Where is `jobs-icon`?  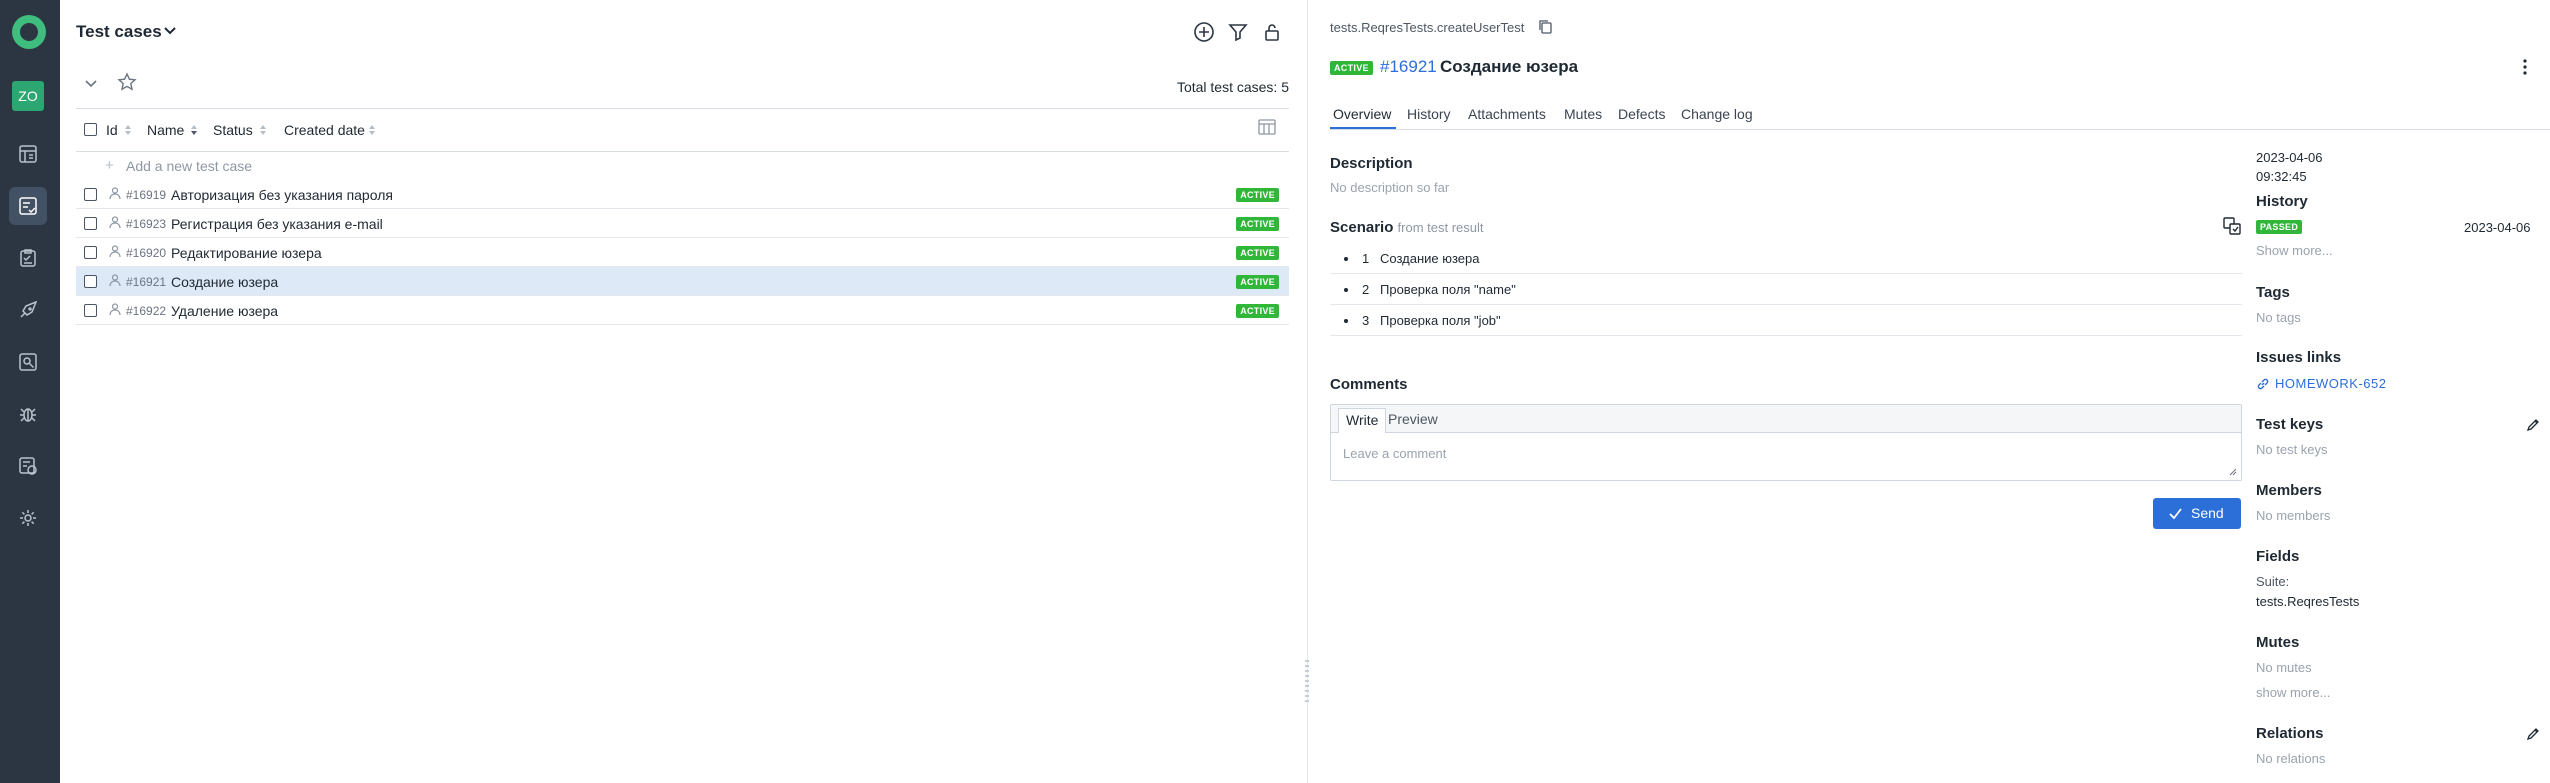 jobs-icon is located at coordinates (28, 466).